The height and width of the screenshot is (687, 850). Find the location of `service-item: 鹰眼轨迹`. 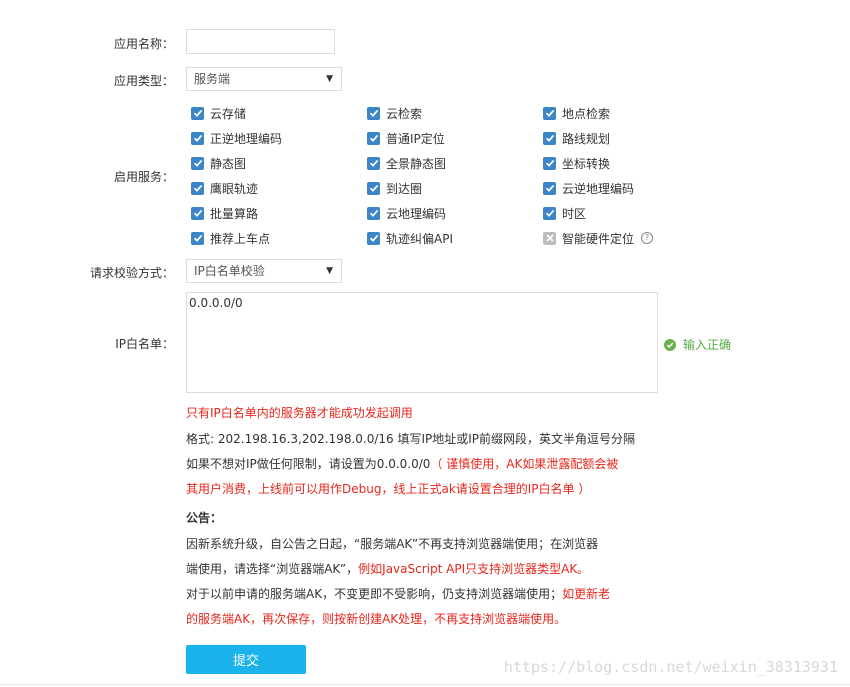

service-item: 鹰眼轨迹 is located at coordinates (224, 188).